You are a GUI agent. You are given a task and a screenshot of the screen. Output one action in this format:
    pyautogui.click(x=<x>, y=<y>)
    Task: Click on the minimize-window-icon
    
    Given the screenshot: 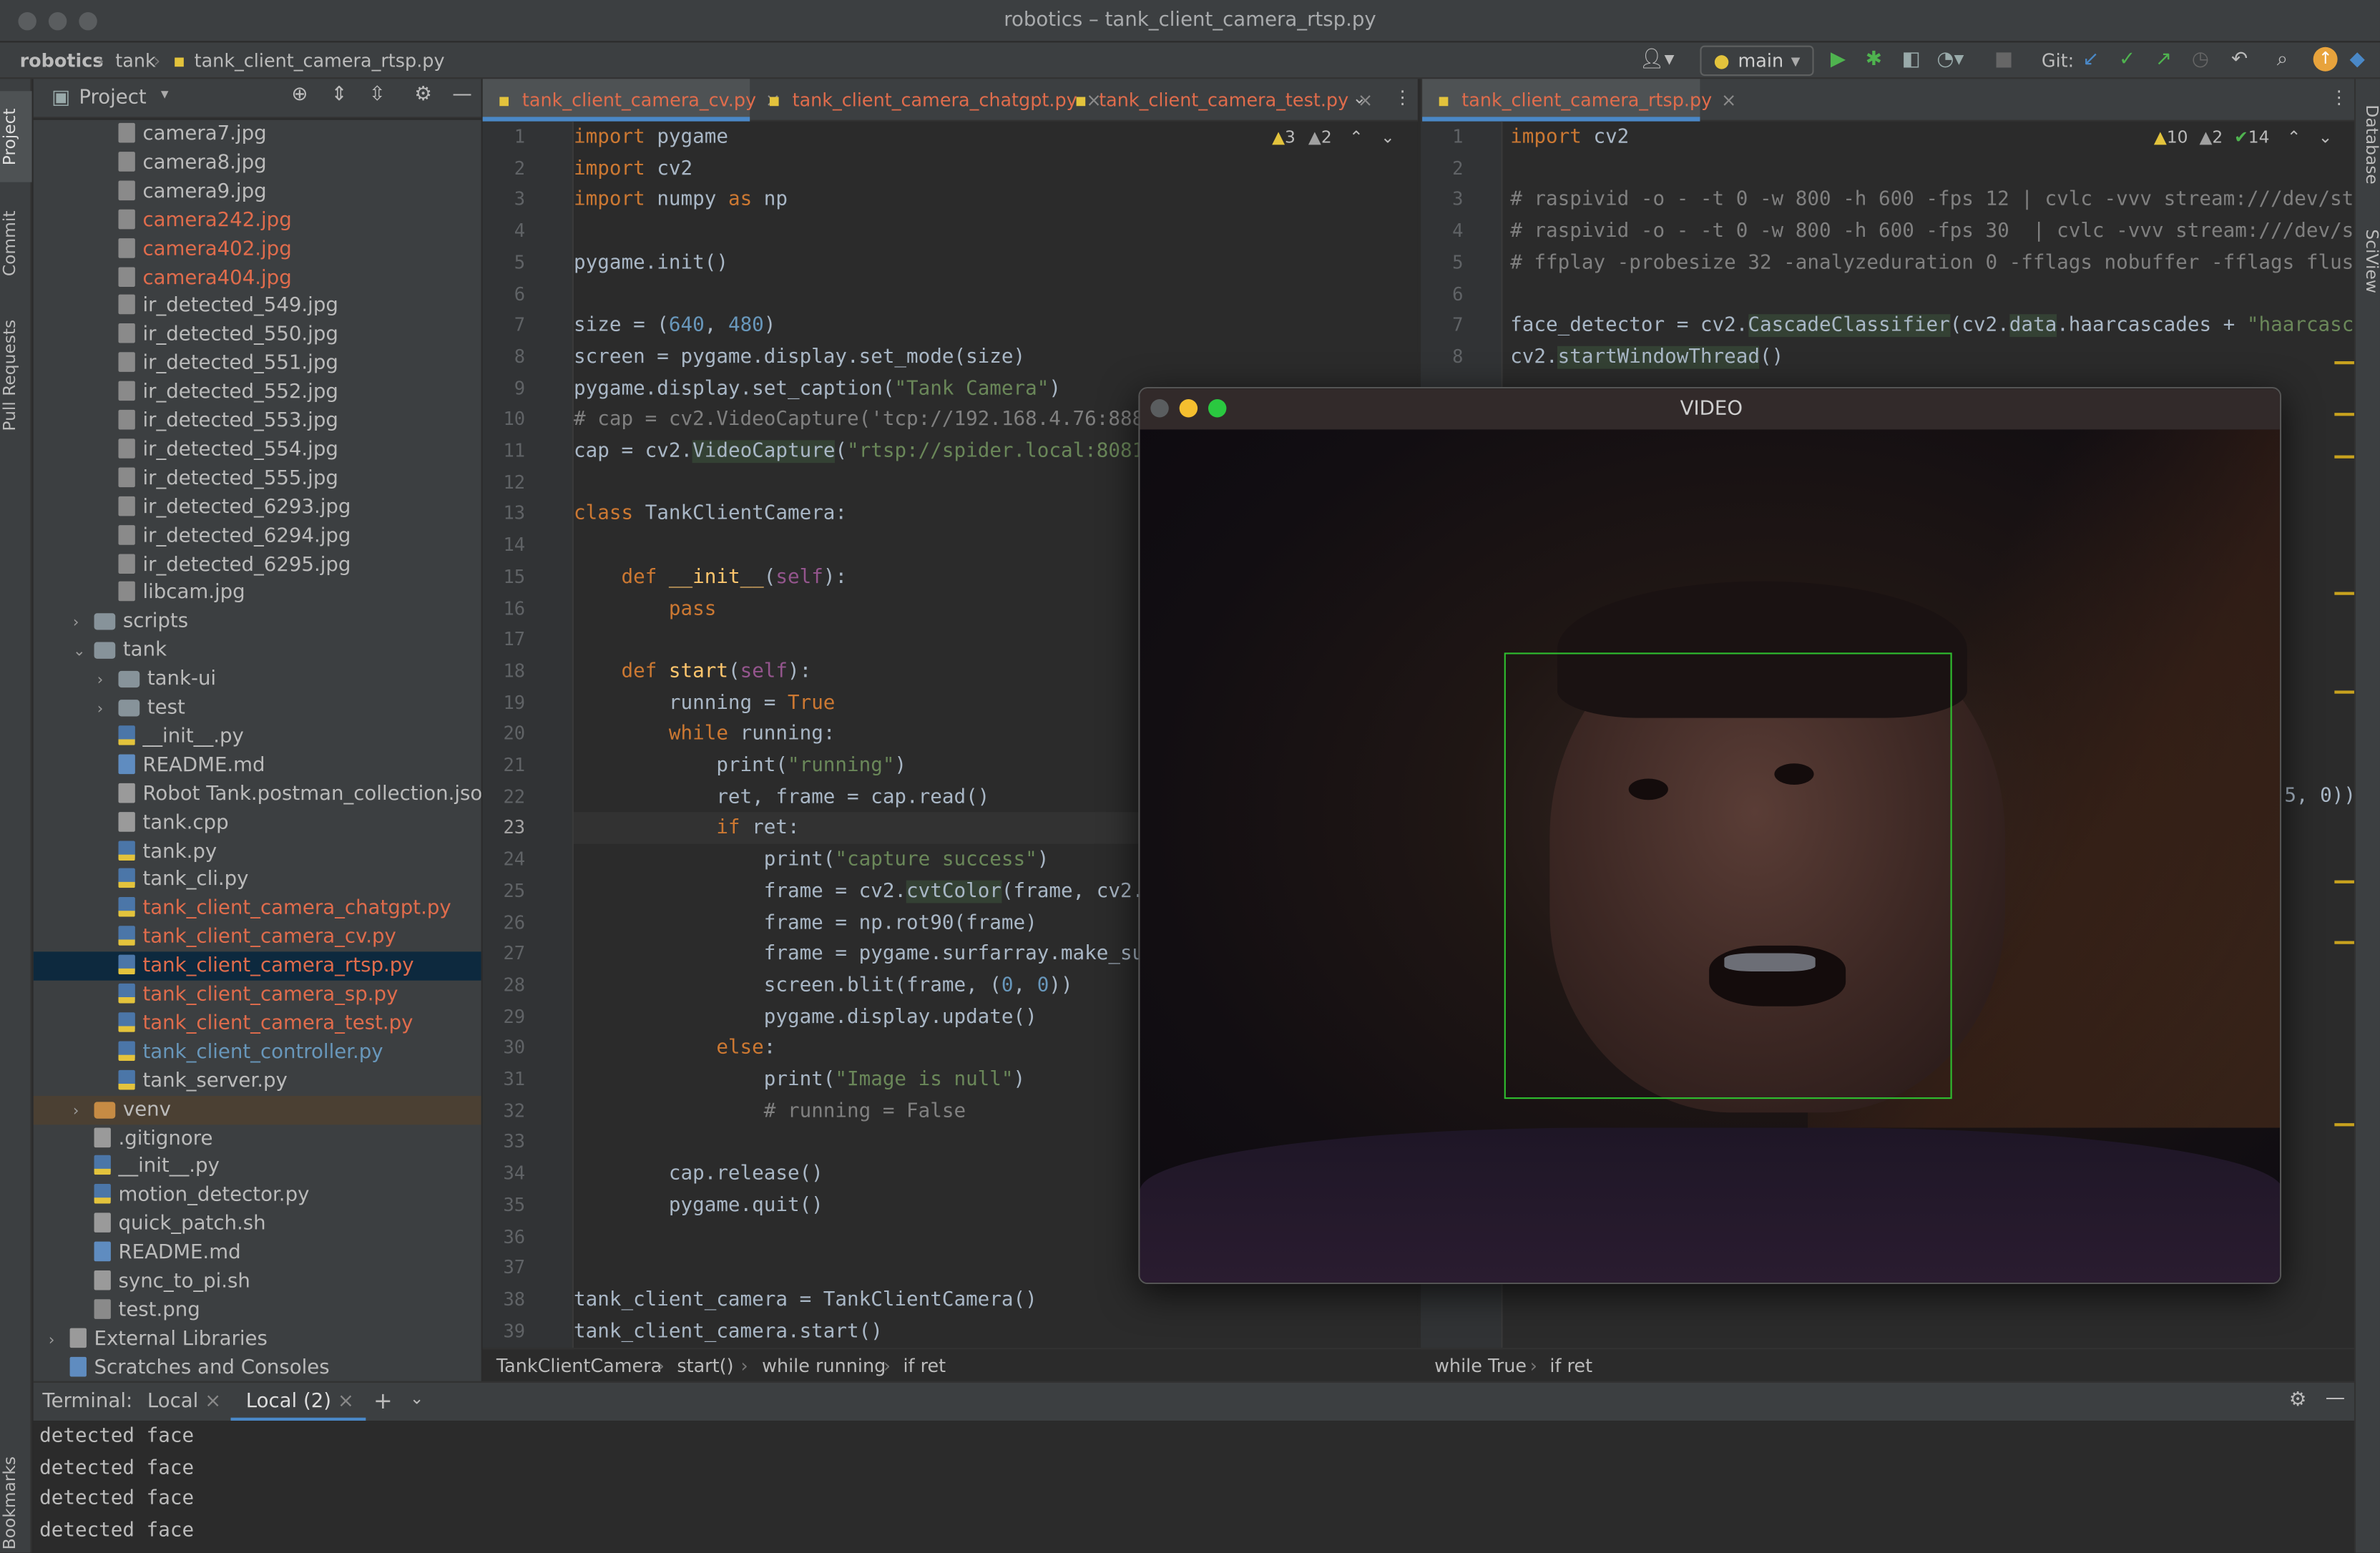 What is the action you would take?
    pyautogui.click(x=1188, y=408)
    